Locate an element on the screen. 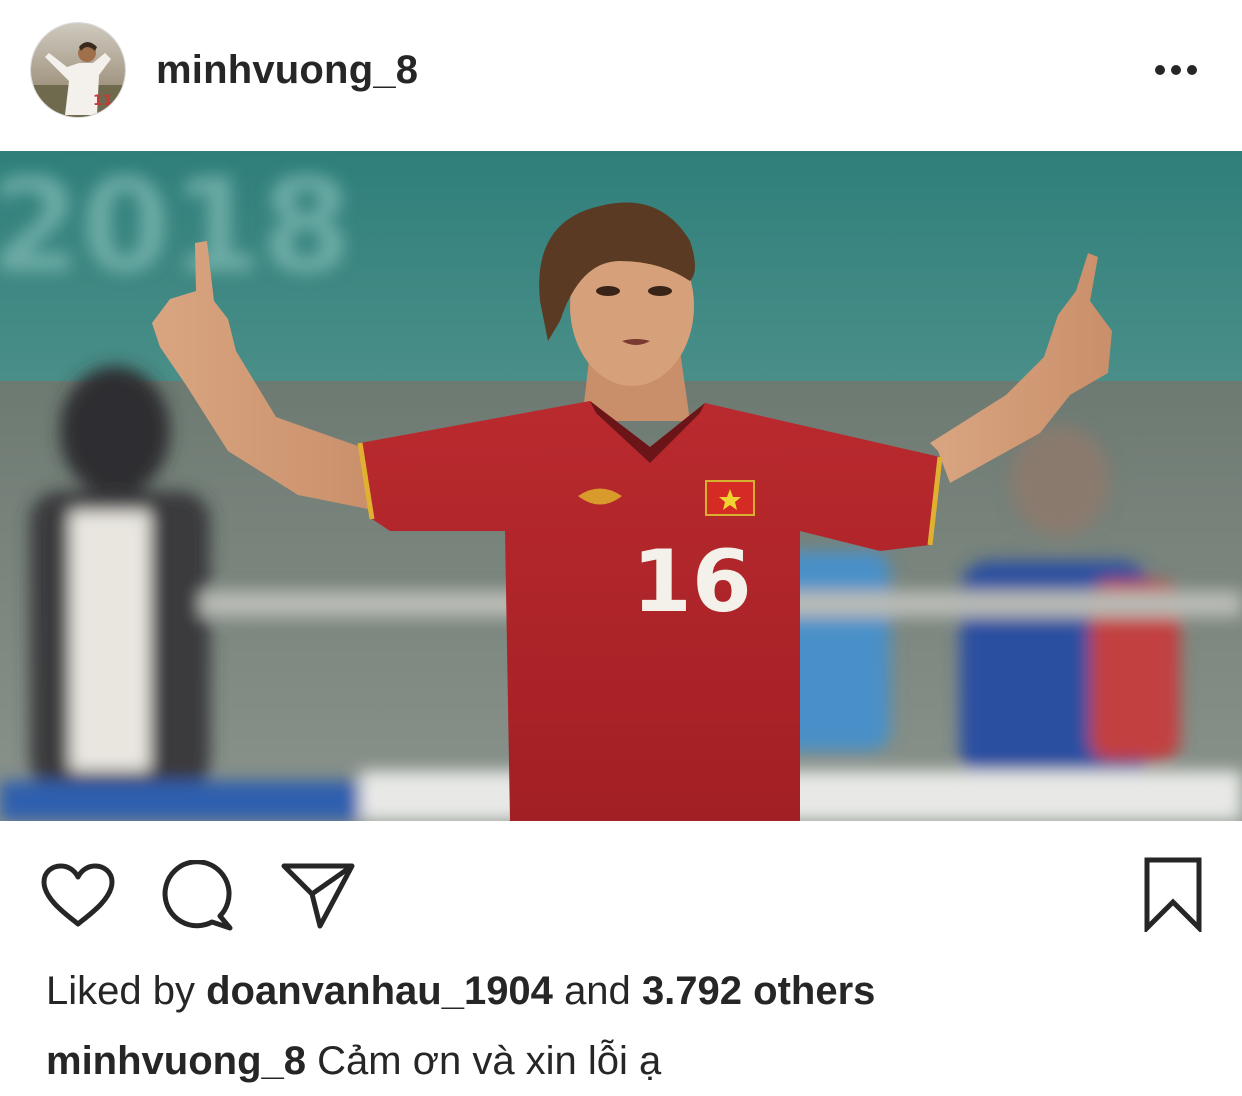  banner-text: 2018 is located at coordinates (176, 226).